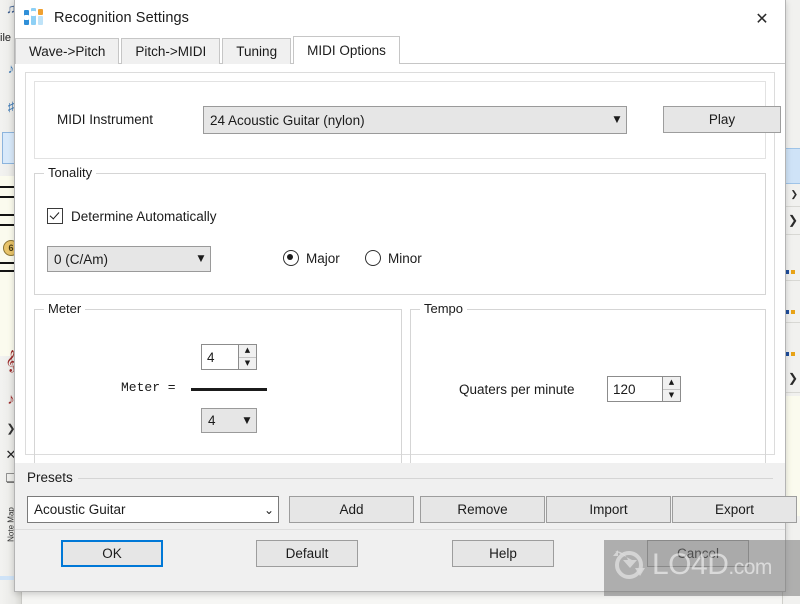  I want to click on tab-midi-options: MIDI Options, so click(346, 50).